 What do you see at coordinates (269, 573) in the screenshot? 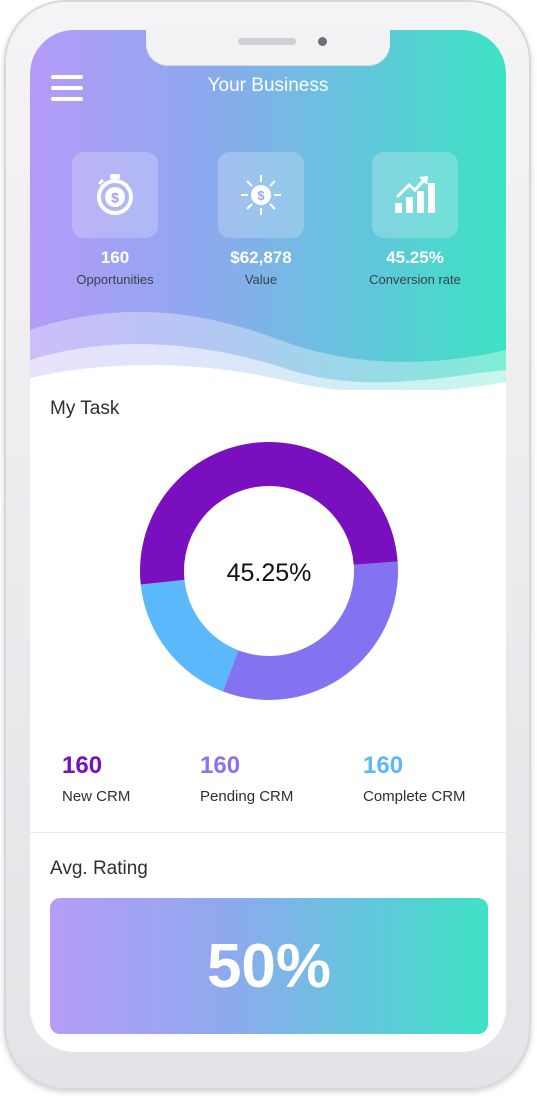
I see `donut-center-label: 45.25%` at bounding box center [269, 573].